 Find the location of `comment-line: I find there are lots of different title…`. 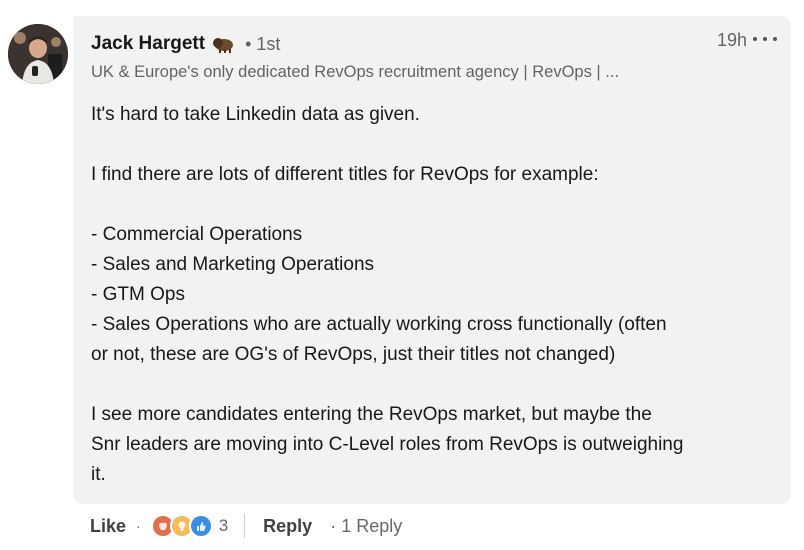

comment-line: I find there are lots of different title… is located at coordinates (345, 174).